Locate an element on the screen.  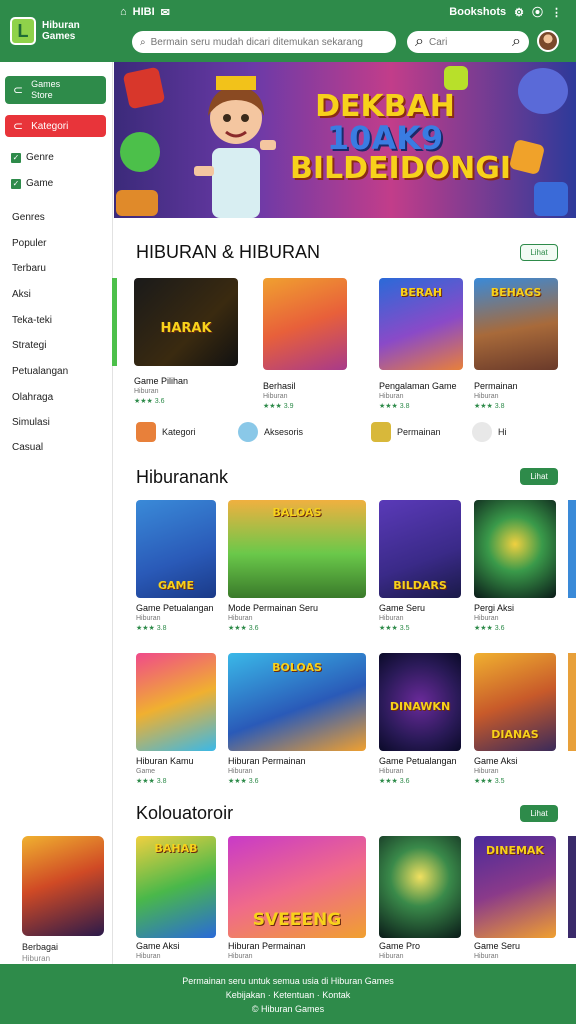
game-thumbnail: BEHAGS is located at coordinates (516, 324).